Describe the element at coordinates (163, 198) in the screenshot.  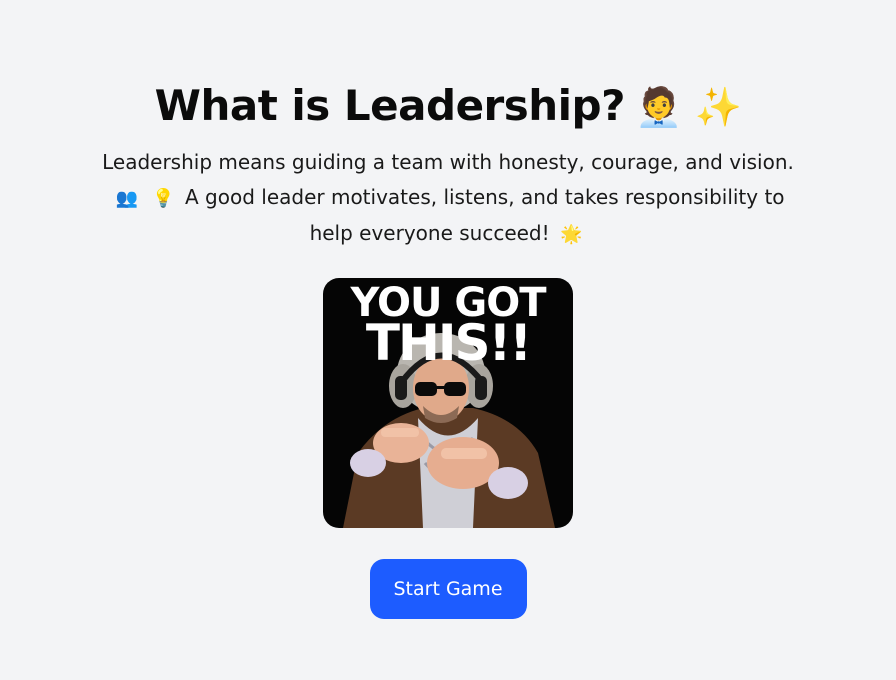
I see `lightbulb-icon: 💡` at that location.